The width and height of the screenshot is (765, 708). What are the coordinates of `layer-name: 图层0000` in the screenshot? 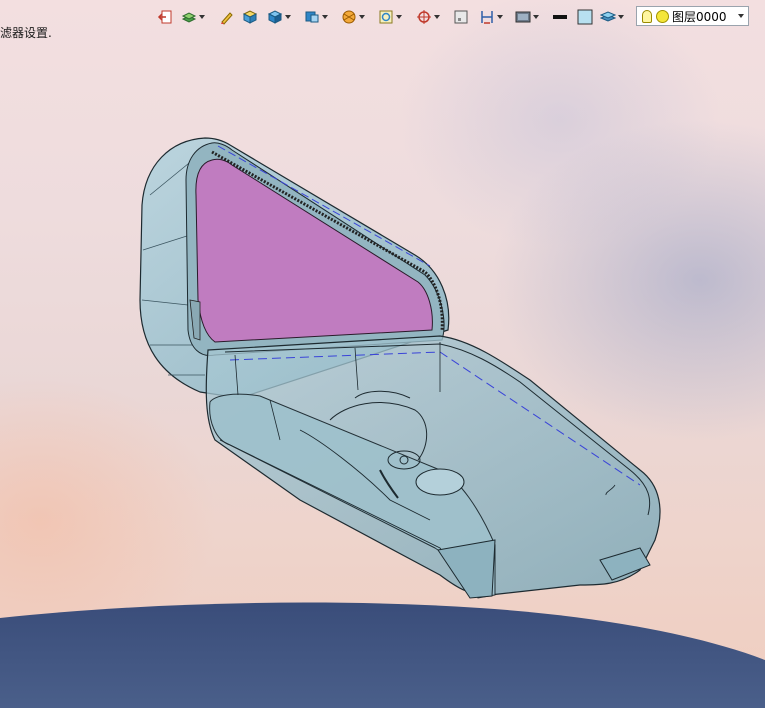 It's located at (699, 16).